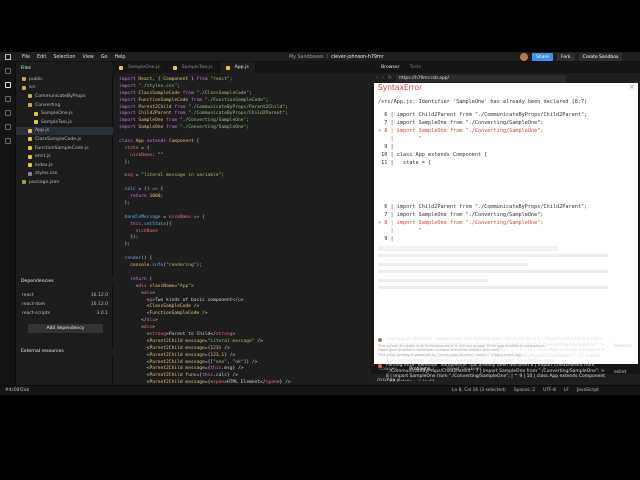 The image size is (640, 480). What do you see at coordinates (479, 390) in the screenshot?
I see `status-item: Ln 8, Col 16 (3 selected)` at bounding box center [479, 390].